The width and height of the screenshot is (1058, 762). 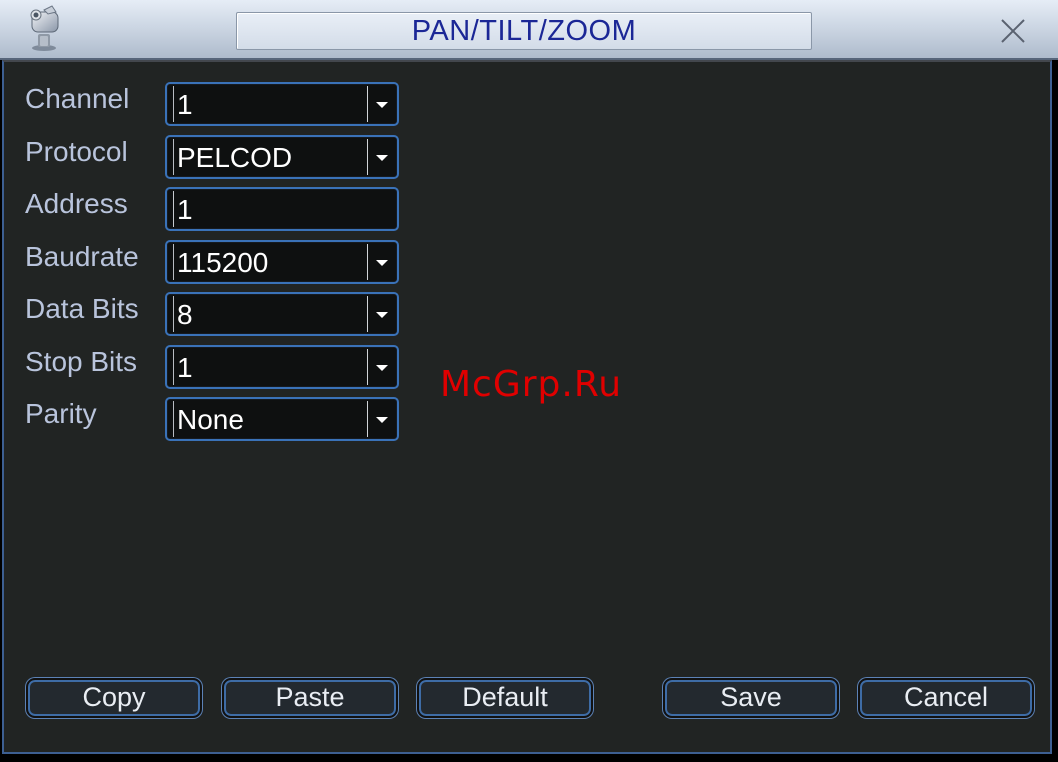 What do you see at coordinates (114, 698) in the screenshot?
I see `copy-button: Copy` at bounding box center [114, 698].